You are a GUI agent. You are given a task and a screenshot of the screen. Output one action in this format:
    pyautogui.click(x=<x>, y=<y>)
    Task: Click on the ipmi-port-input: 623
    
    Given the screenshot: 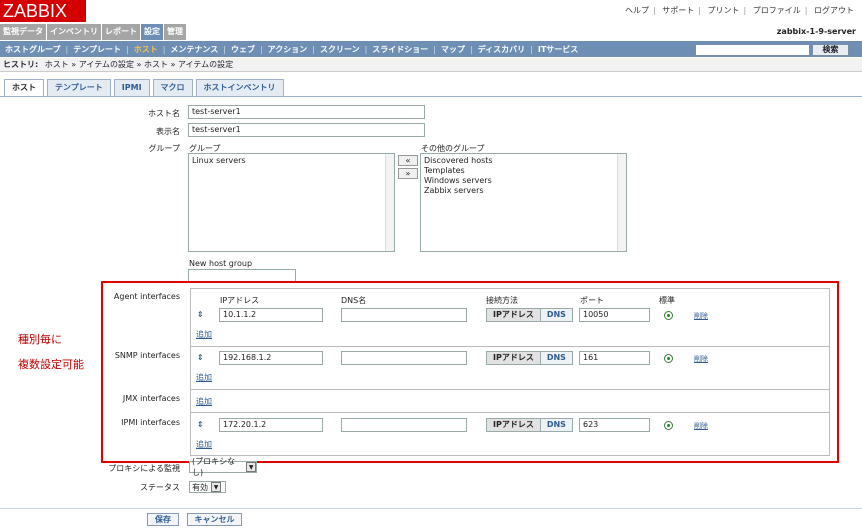 What is the action you would take?
    pyautogui.click(x=614, y=425)
    